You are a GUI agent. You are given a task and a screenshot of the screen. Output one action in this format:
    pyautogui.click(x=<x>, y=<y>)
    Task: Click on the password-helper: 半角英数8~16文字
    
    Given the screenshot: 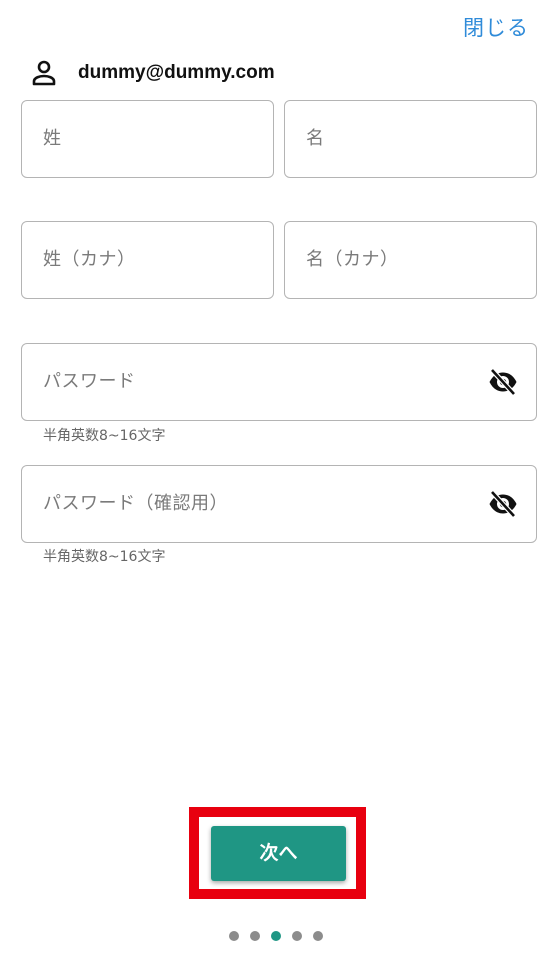 What is the action you would take?
    pyautogui.click(x=104, y=436)
    